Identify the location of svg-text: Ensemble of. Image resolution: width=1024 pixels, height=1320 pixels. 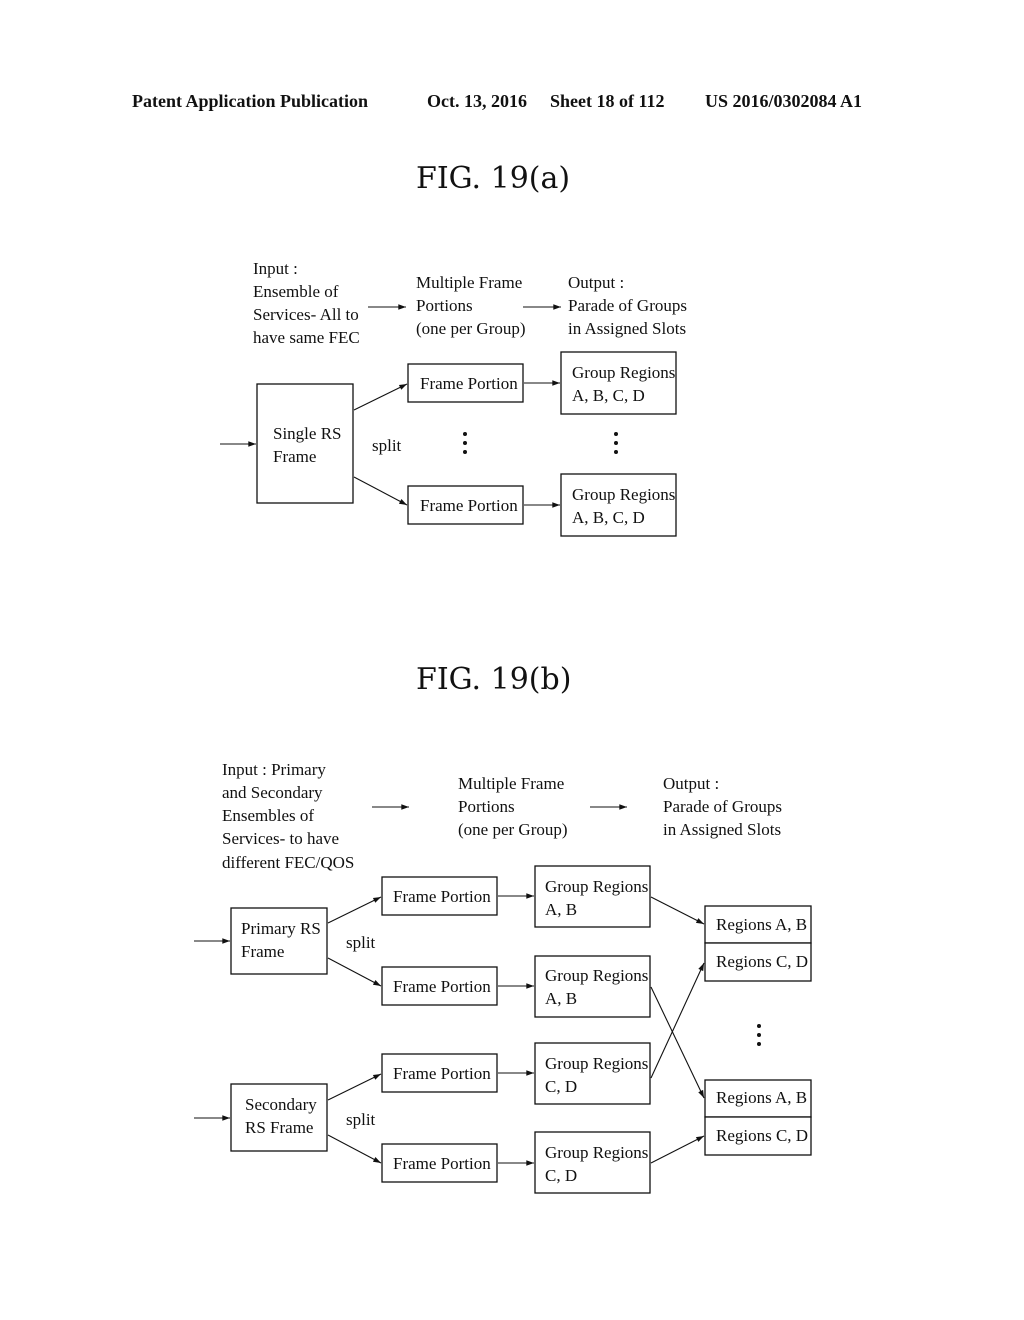
(296, 291).